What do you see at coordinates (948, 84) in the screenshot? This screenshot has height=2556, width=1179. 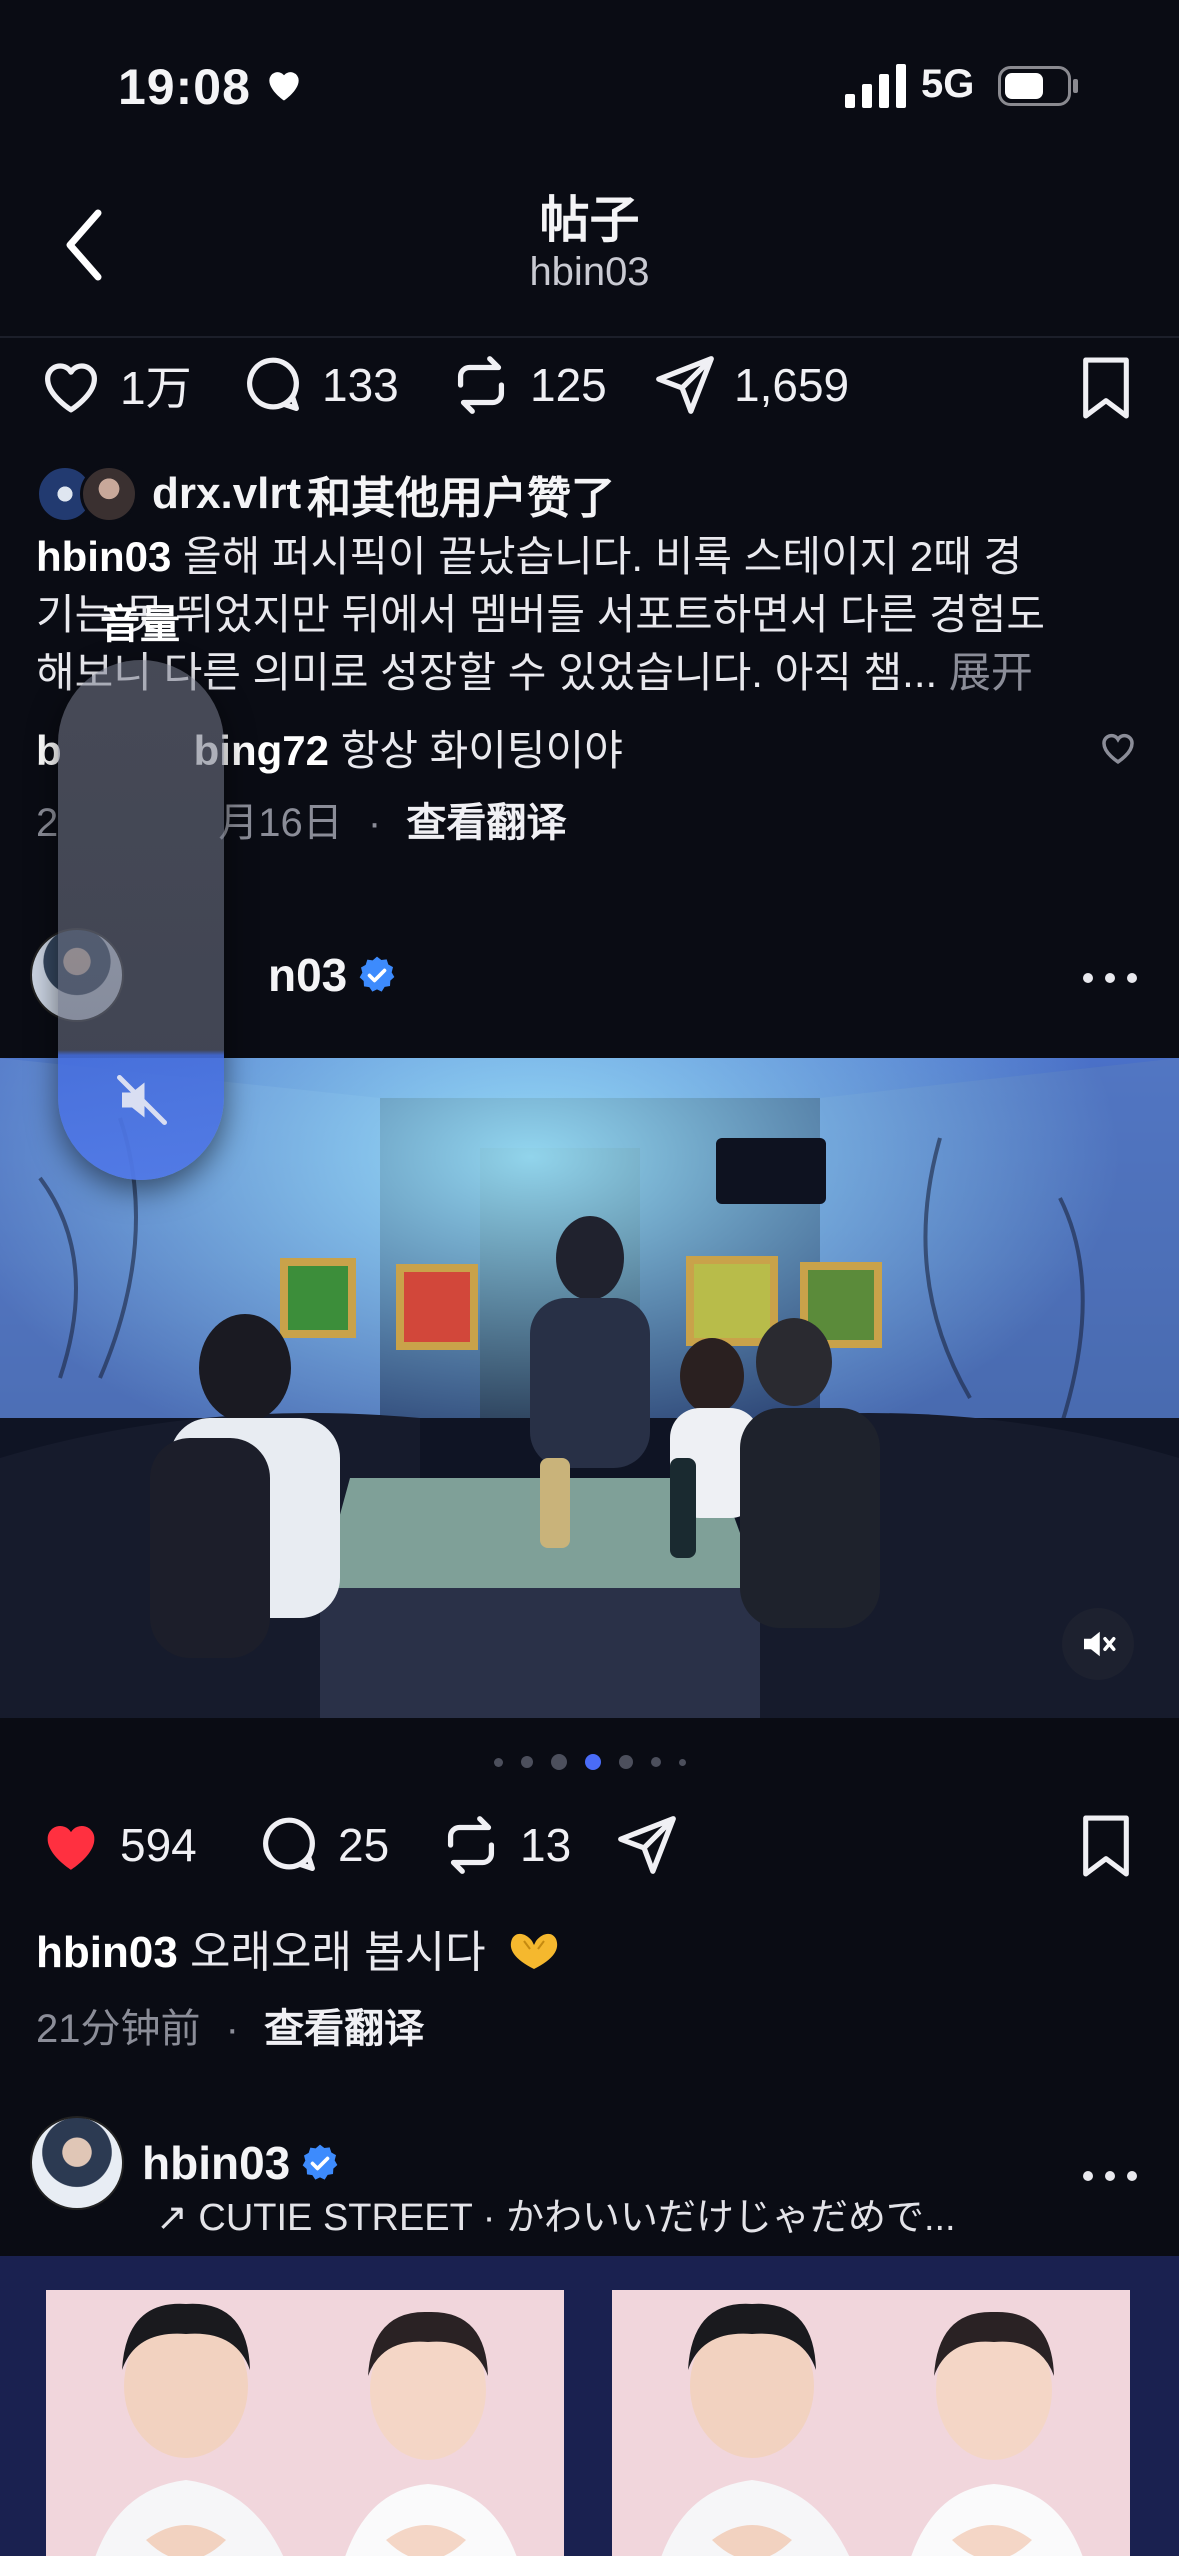 I see `network-label: 5G` at bounding box center [948, 84].